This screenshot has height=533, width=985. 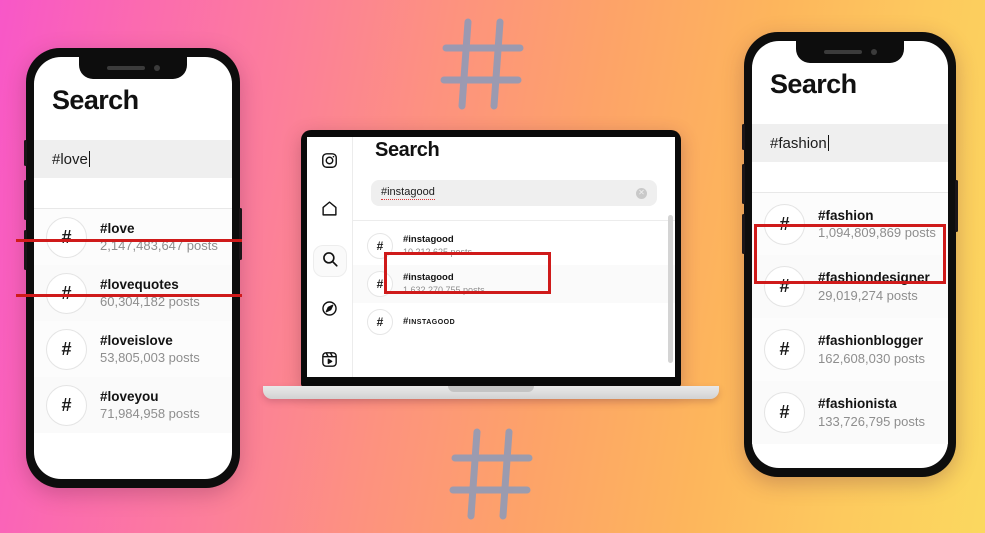 I want to click on laptop-base, so click(x=491, y=392).